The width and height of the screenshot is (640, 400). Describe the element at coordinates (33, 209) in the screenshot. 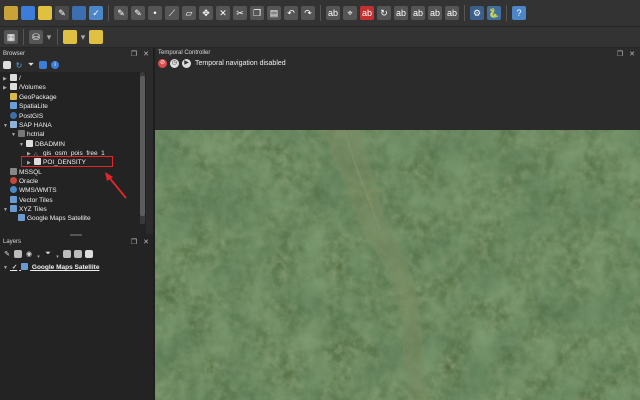

I see `tree-item-label: XYZ Tiles` at that location.